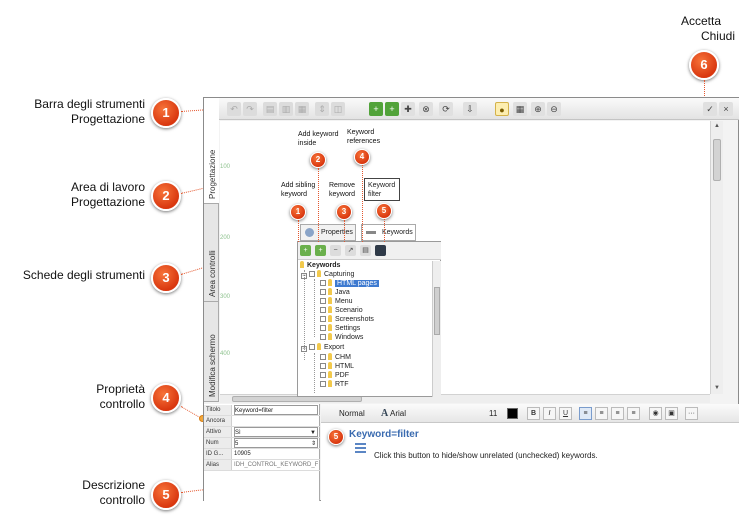 The image size is (748, 524). What do you see at coordinates (364, 141) in the screenshot?
I see `annotation-line: references` at bounding box center [364, 141].